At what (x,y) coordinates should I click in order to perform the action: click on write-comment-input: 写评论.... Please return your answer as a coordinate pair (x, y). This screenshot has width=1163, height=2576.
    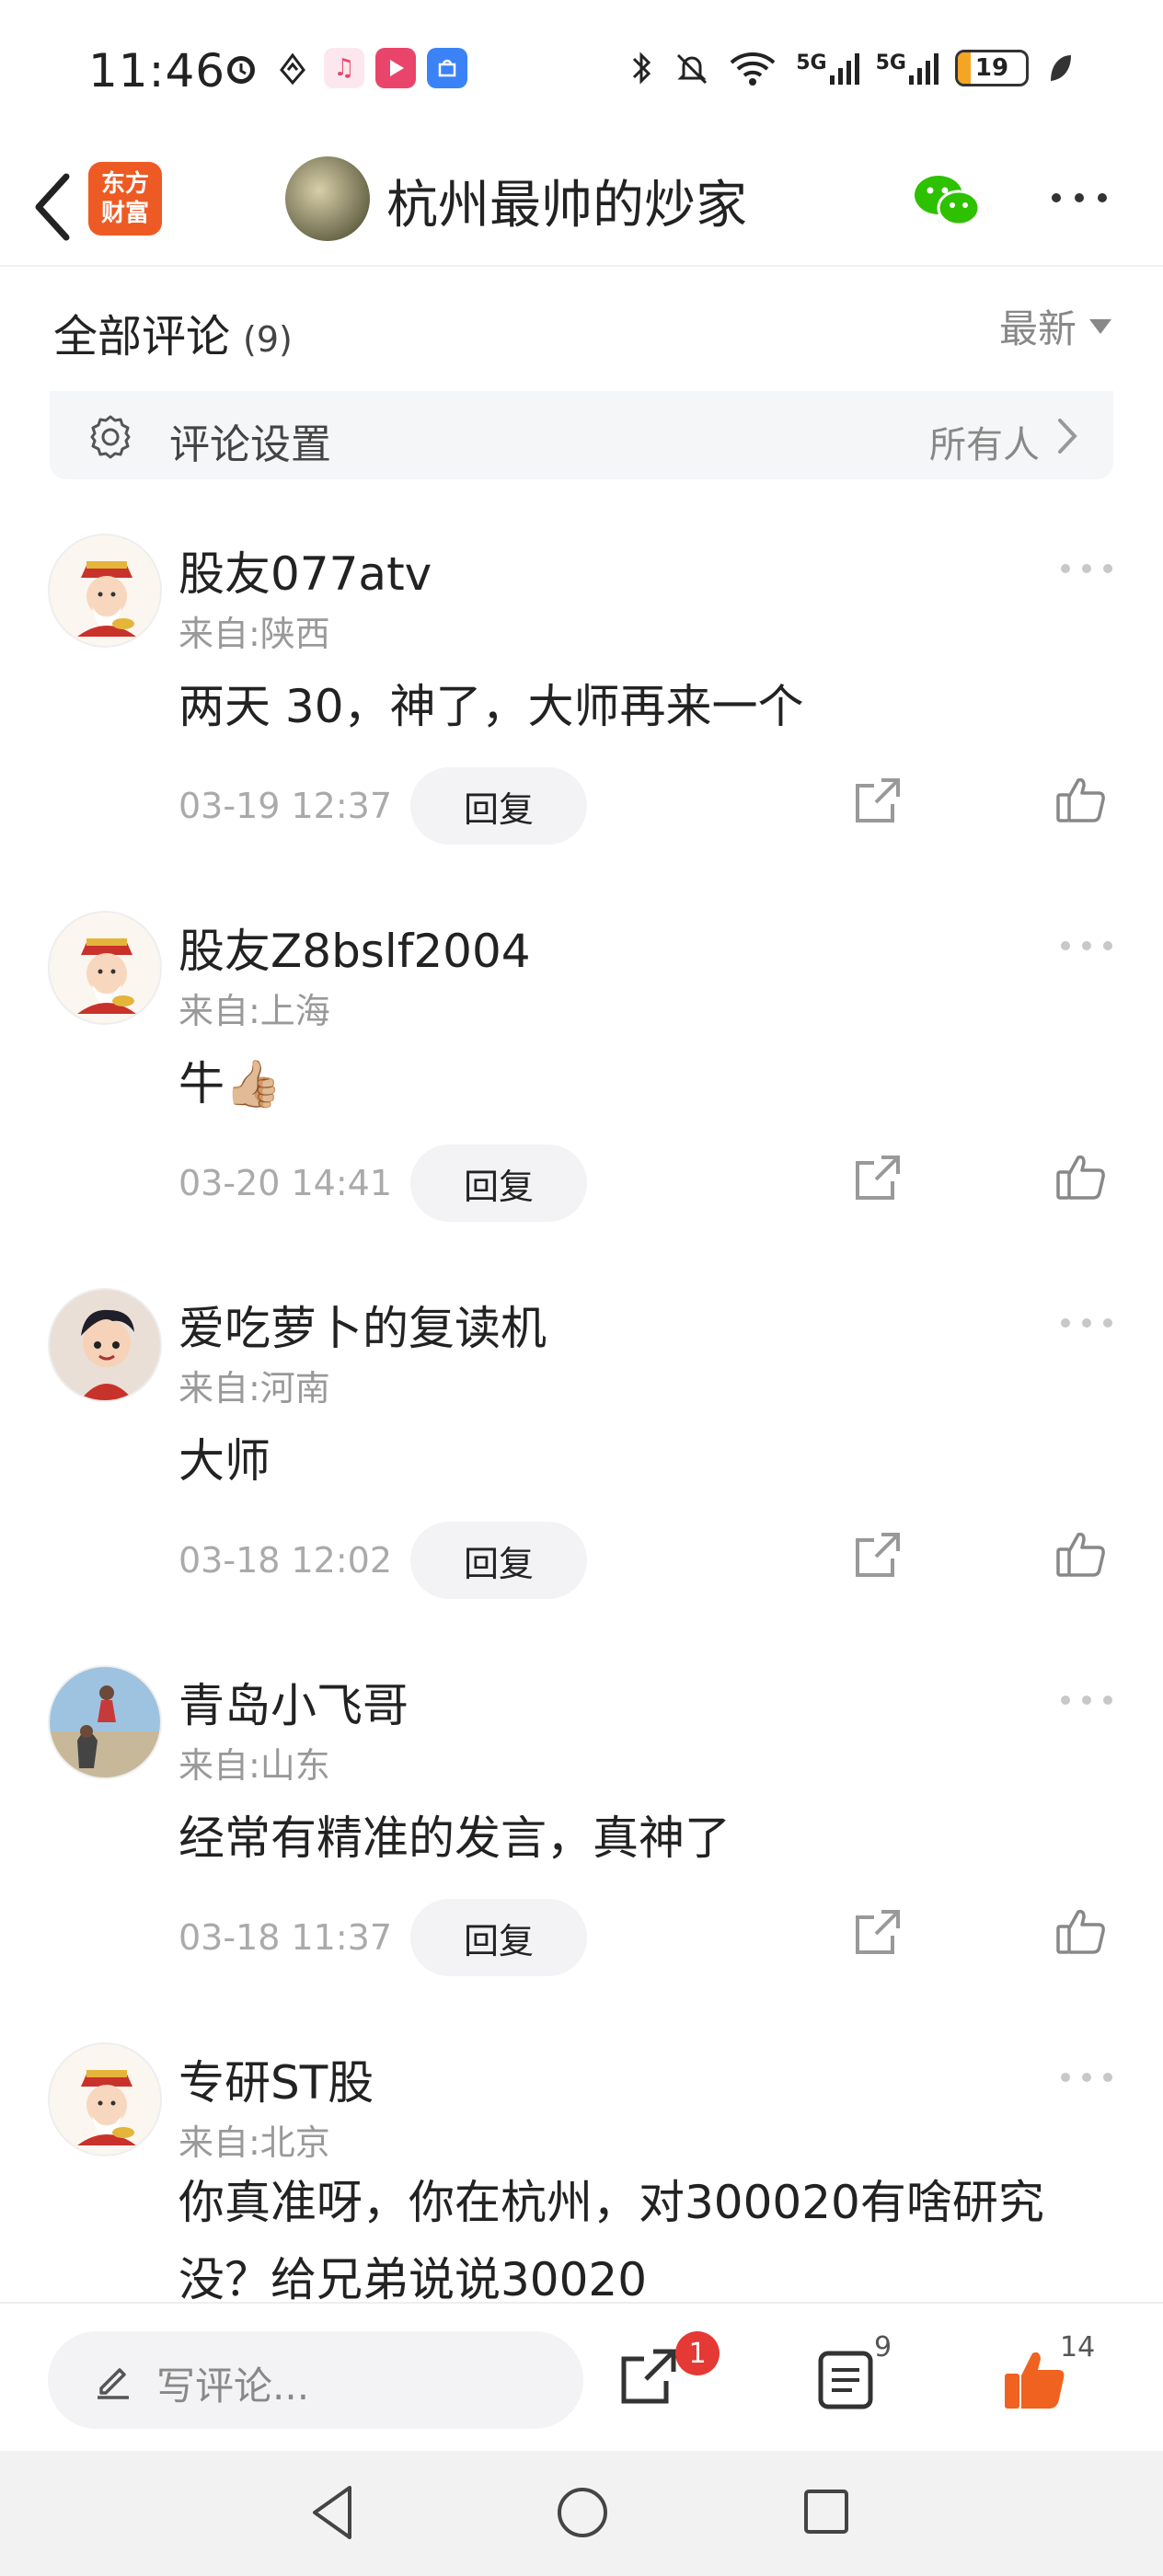
    Looking at the image, I should click on (315, 2380).